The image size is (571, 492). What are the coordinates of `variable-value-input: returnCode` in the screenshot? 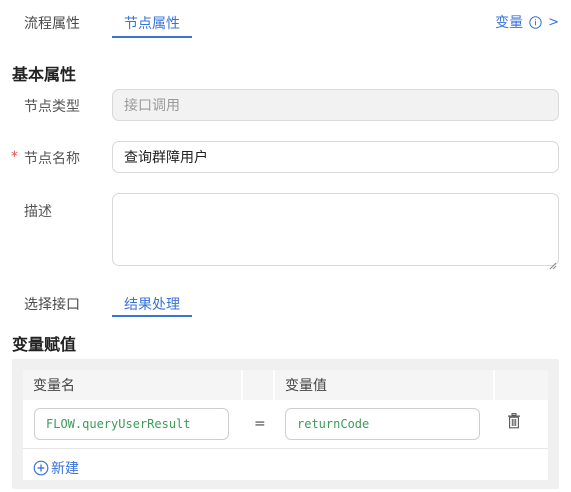 It's located at (382, 424).